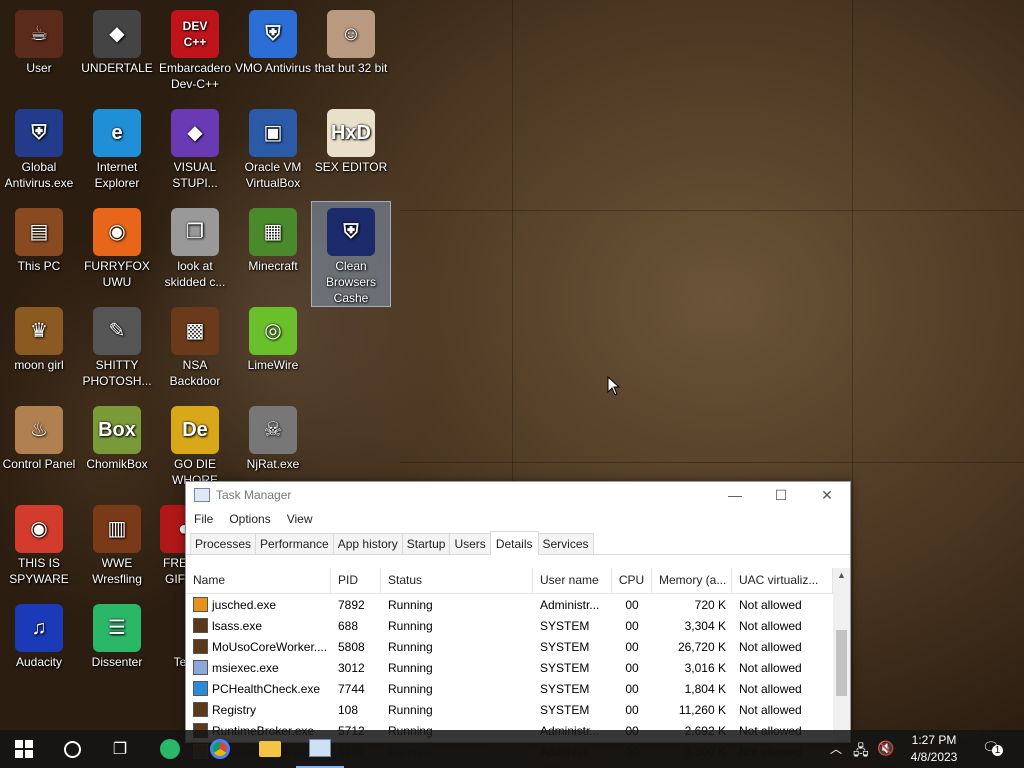 This screenshot has height=768, width=1024. I want to click on desktop-icon-26: ♫ Audacity, so click(39, 634).